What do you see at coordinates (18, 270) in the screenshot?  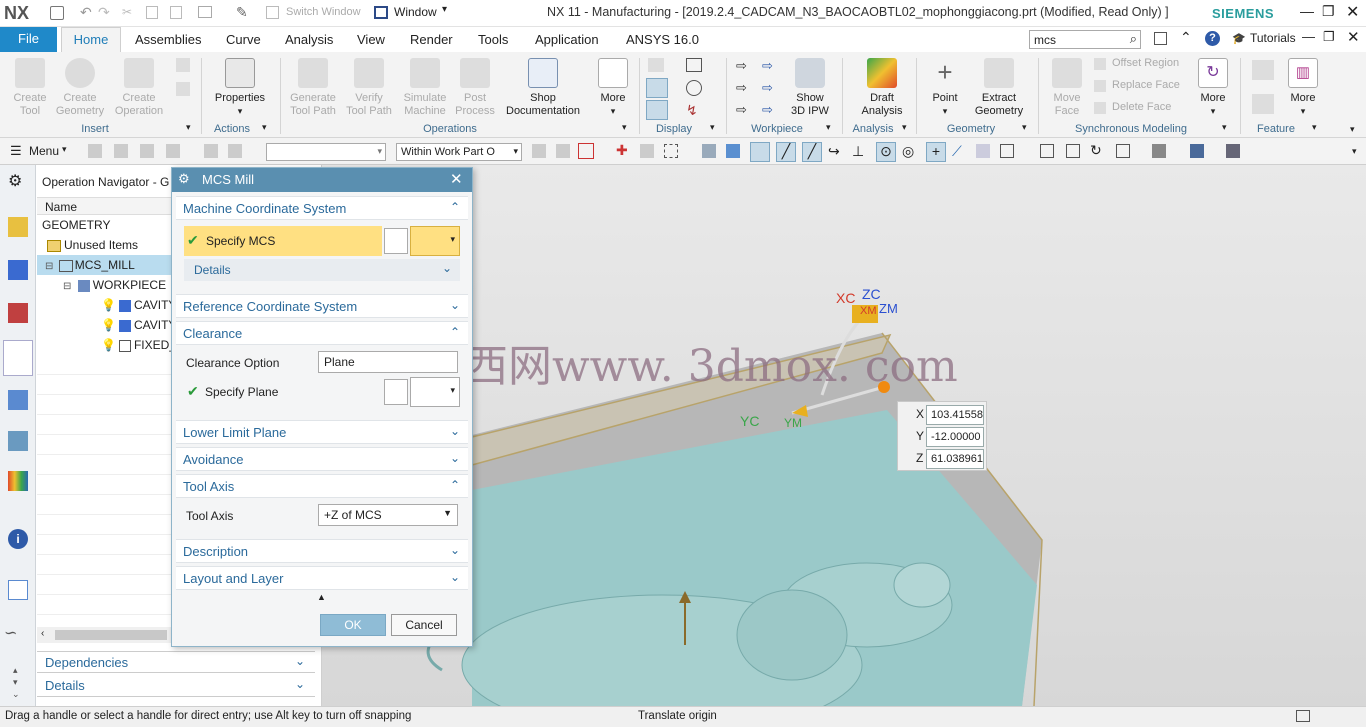 I see `assembly-navigator-icon` at bounding box center [18, 270].